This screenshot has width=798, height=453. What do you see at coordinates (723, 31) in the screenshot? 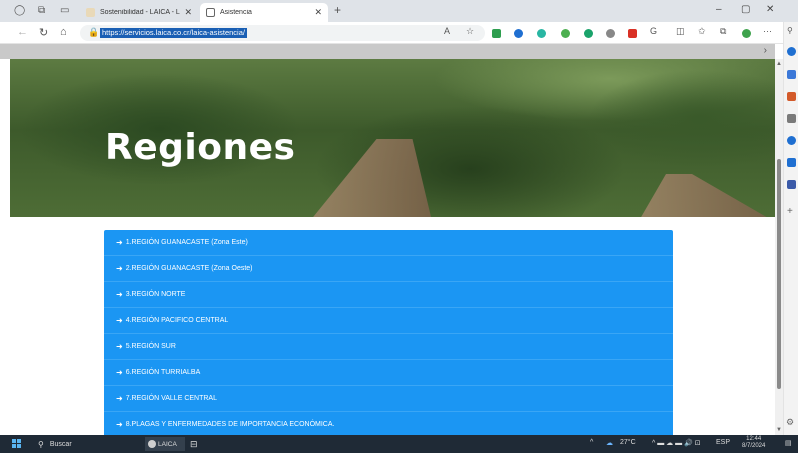
I see `collections-icon: ⧉` at bounding box center [723, 31].